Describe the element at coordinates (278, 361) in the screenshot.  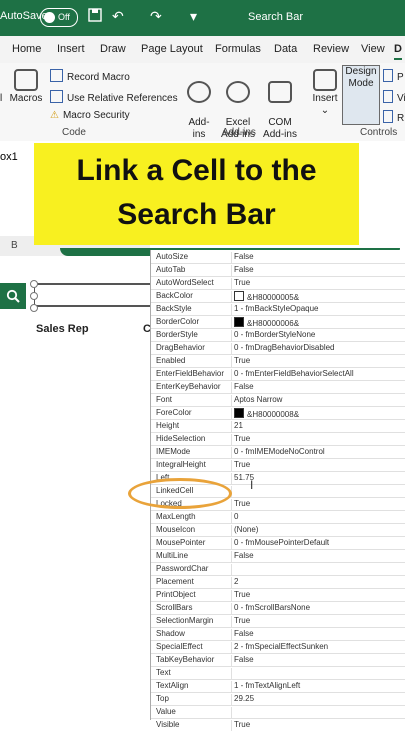
I see `property-row: Enabled True` at that location.